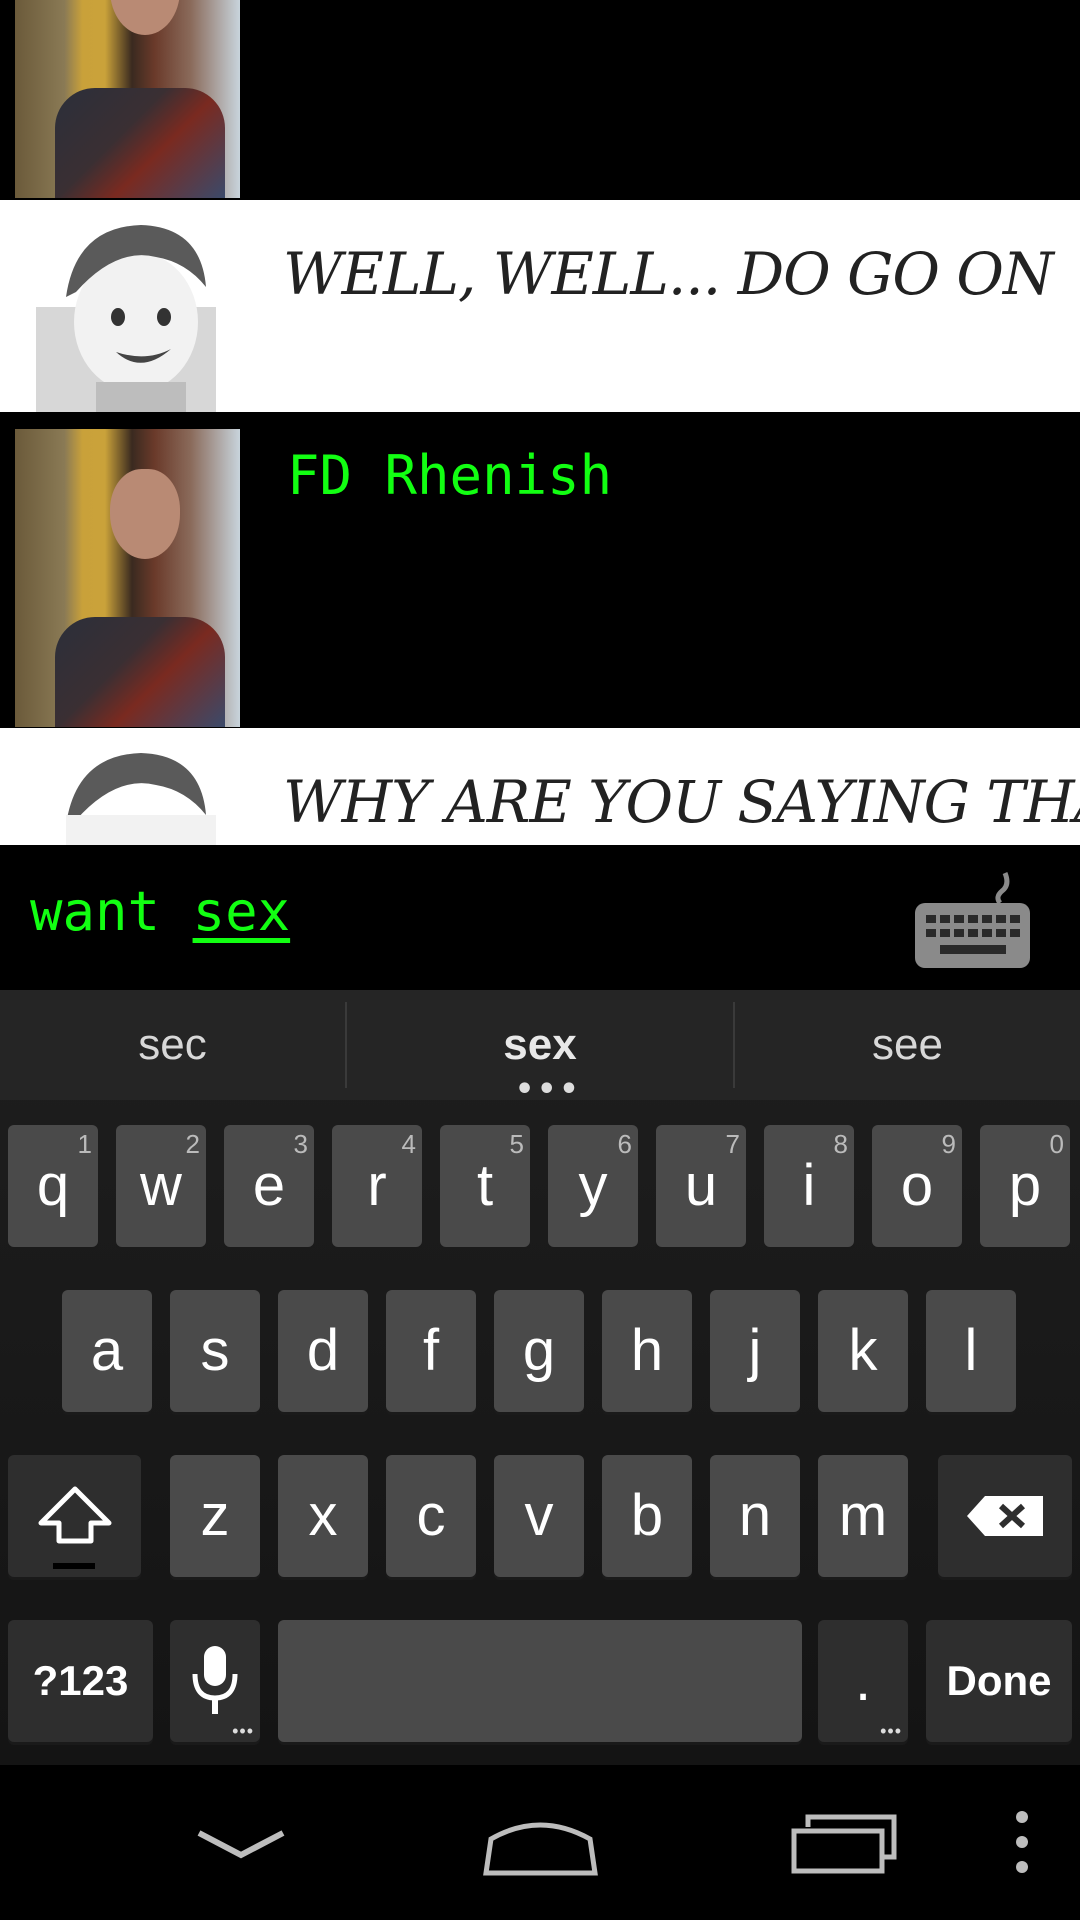 This screenshot has height=1920, width=1080. I want to click on microphone-icon, so click(215, 1680).